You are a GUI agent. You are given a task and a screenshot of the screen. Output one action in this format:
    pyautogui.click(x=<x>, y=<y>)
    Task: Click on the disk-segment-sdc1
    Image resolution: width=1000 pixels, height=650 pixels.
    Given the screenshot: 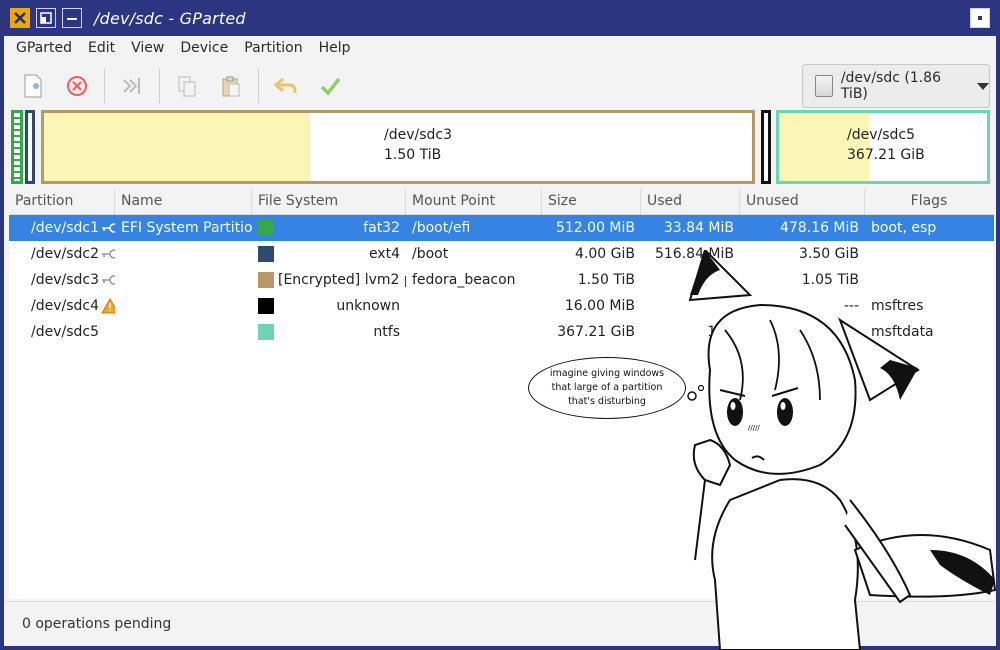 What is the action you would take?
    pyautogui.click(x=17, y=147)
    